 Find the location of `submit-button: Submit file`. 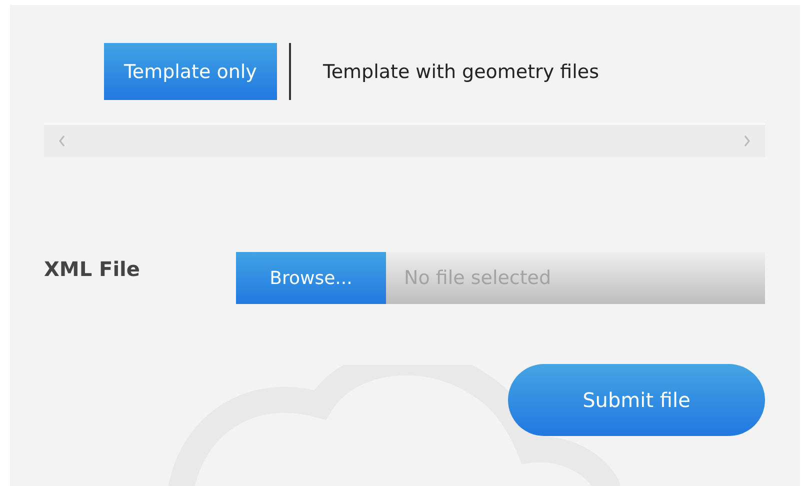

submit-button: Submit file is located at coordinates (636, 400).